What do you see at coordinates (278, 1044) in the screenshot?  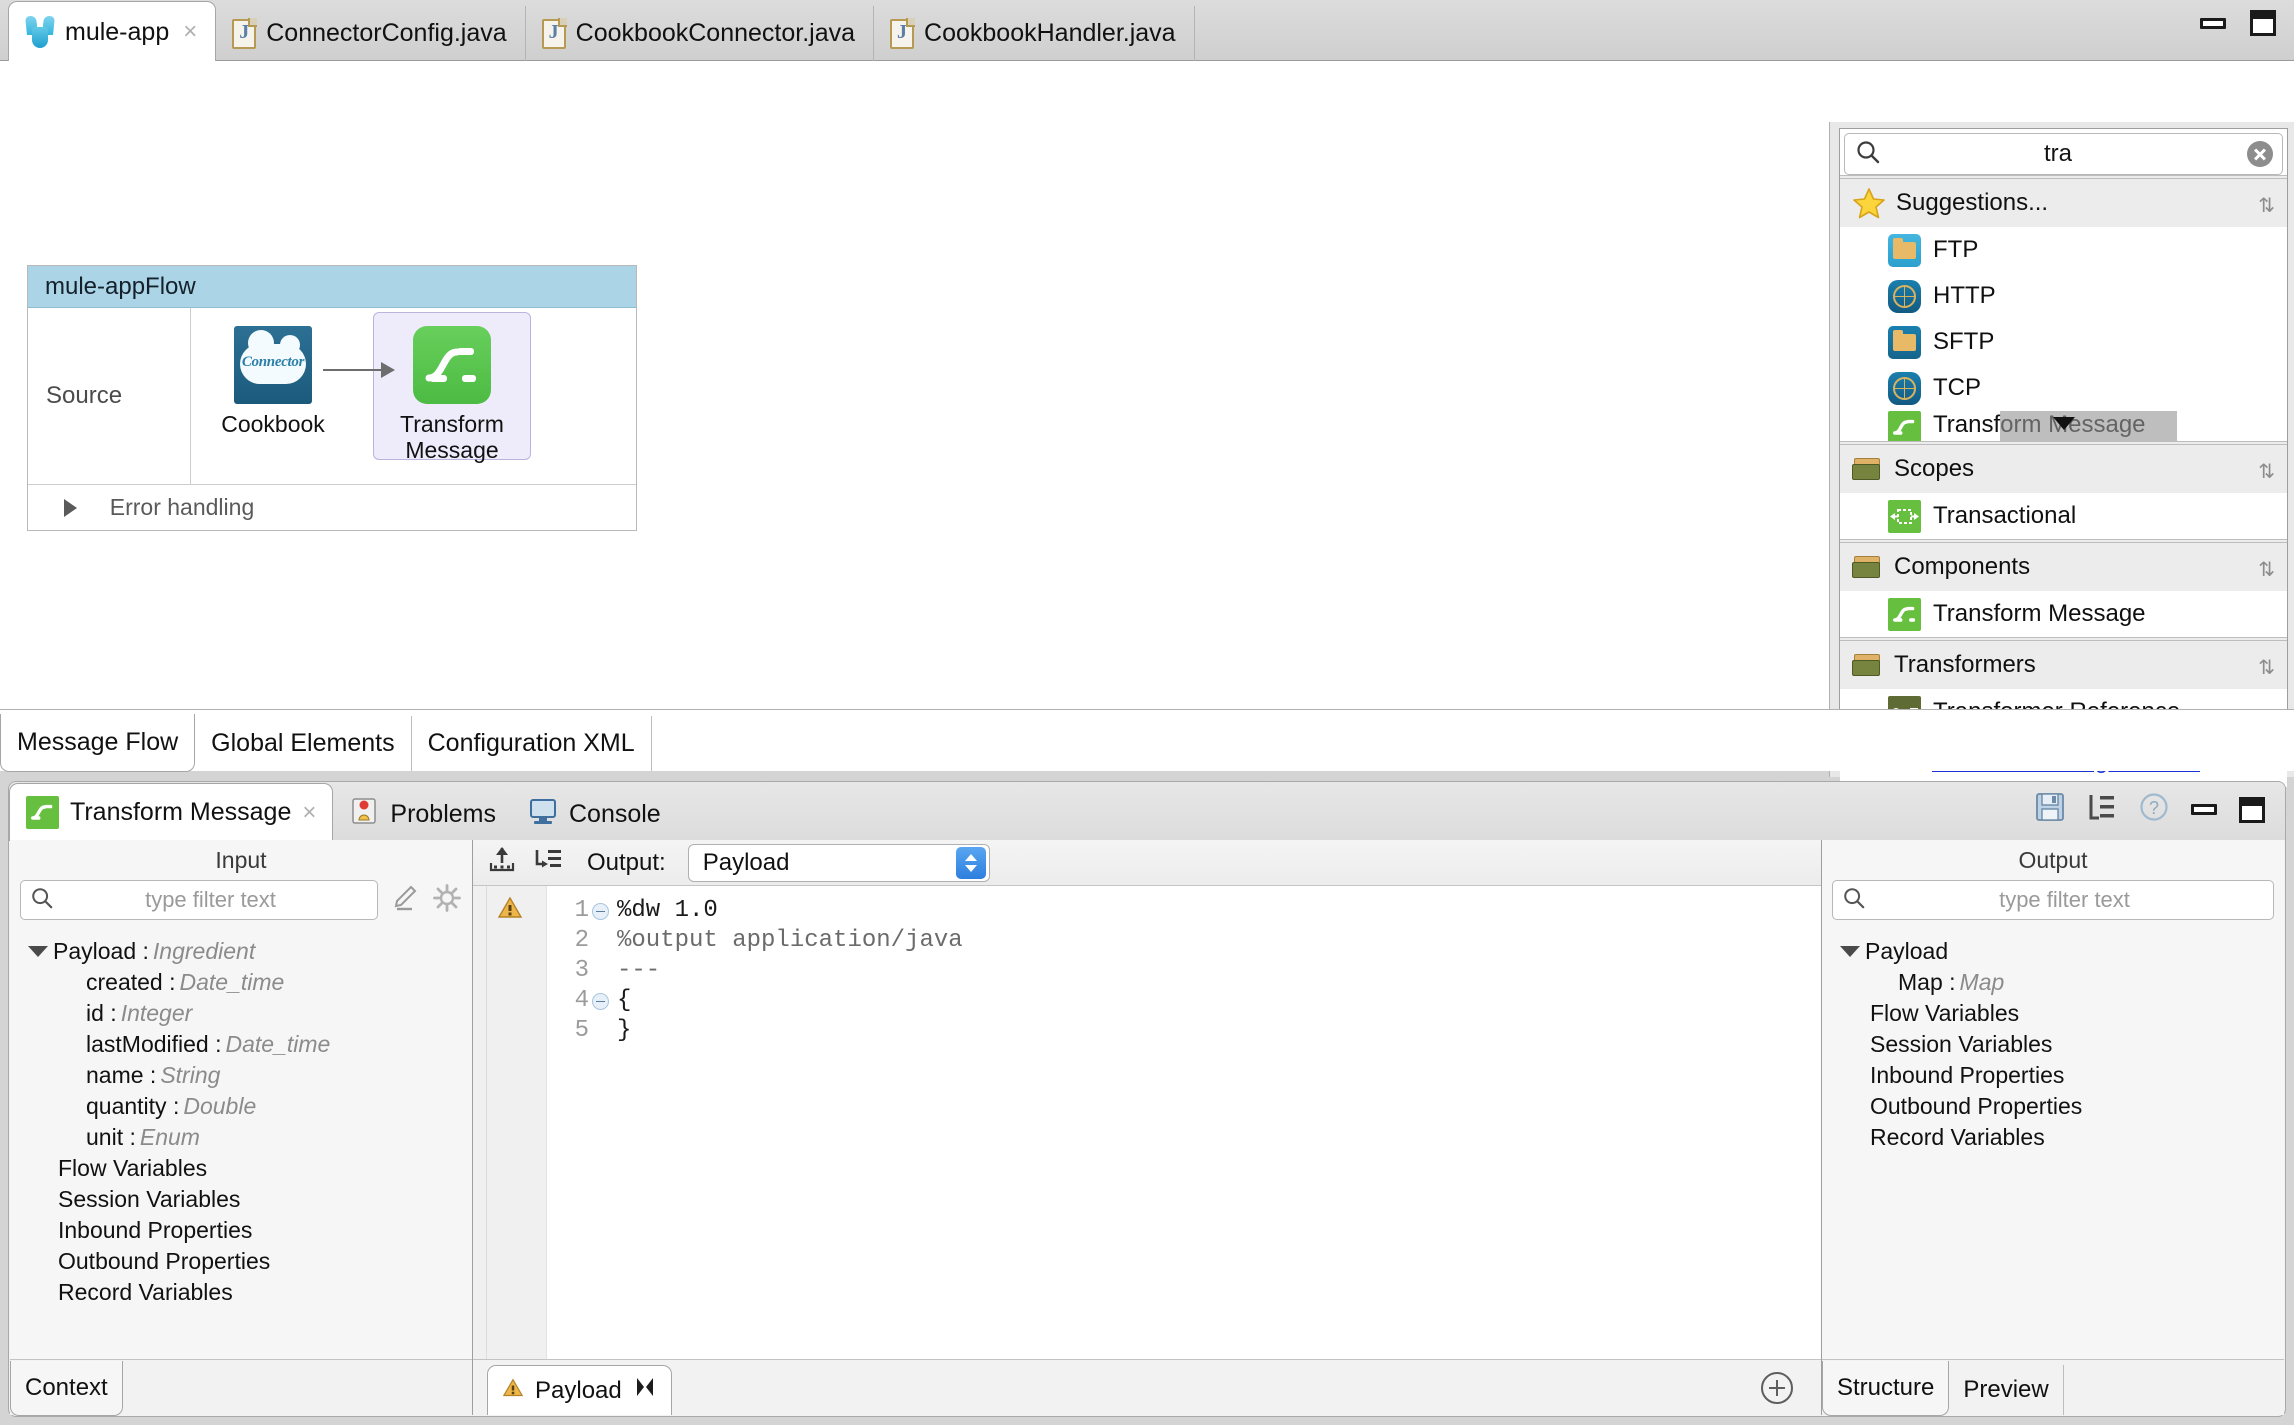 I see `tree-type: Date_time` at bounding box center [278, 1044].